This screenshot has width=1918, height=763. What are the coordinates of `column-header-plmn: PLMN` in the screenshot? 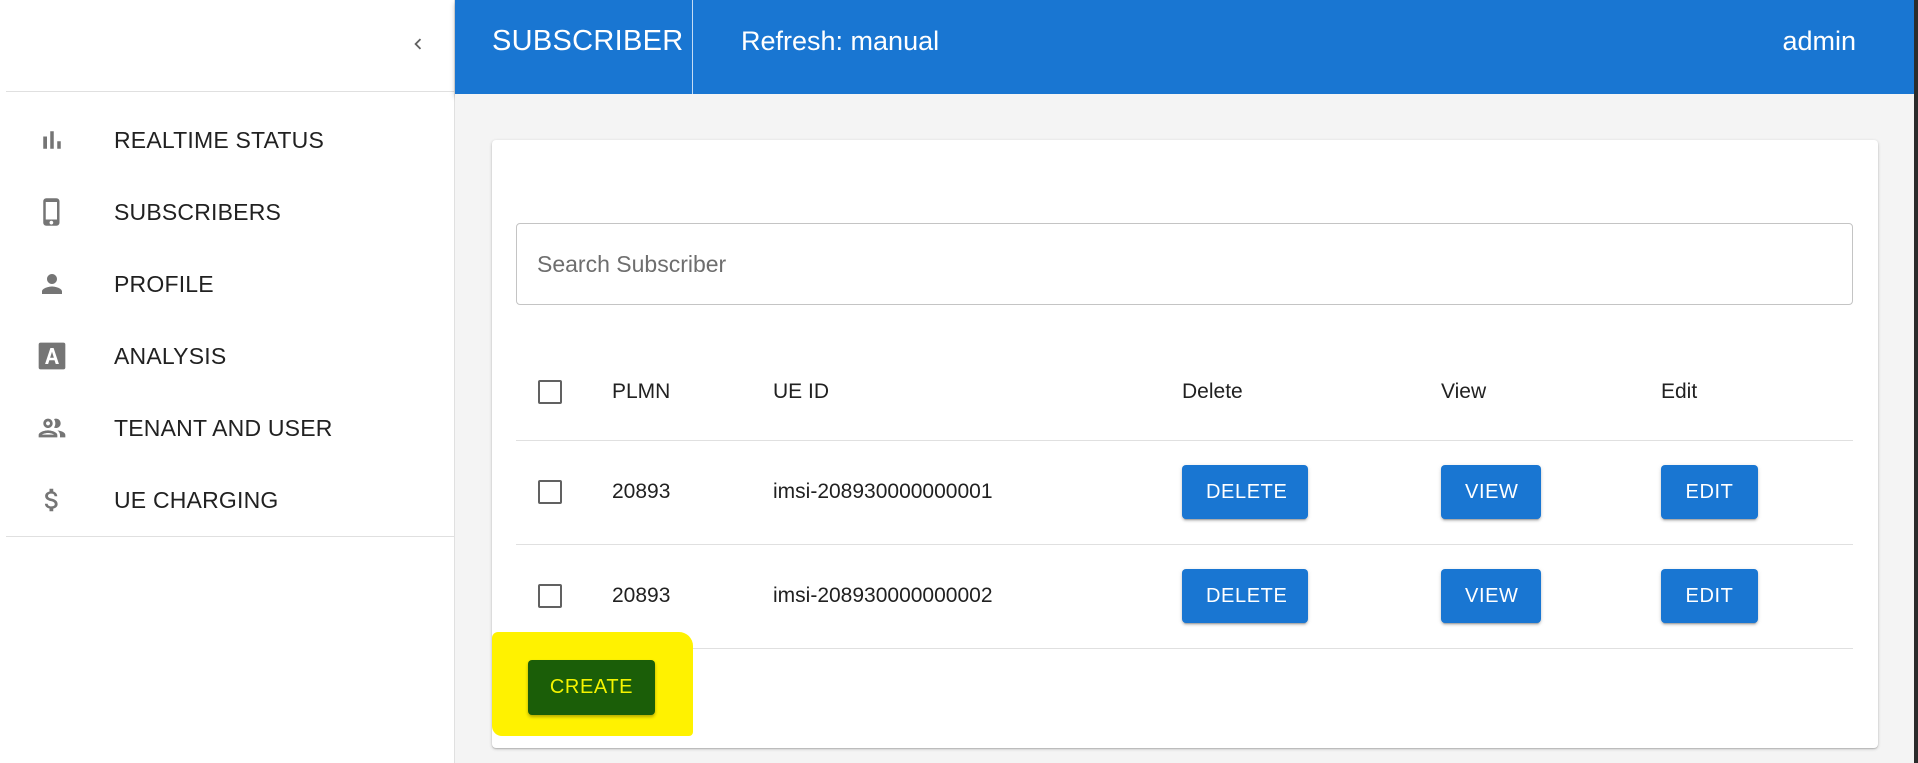 It's located at (641, 391).